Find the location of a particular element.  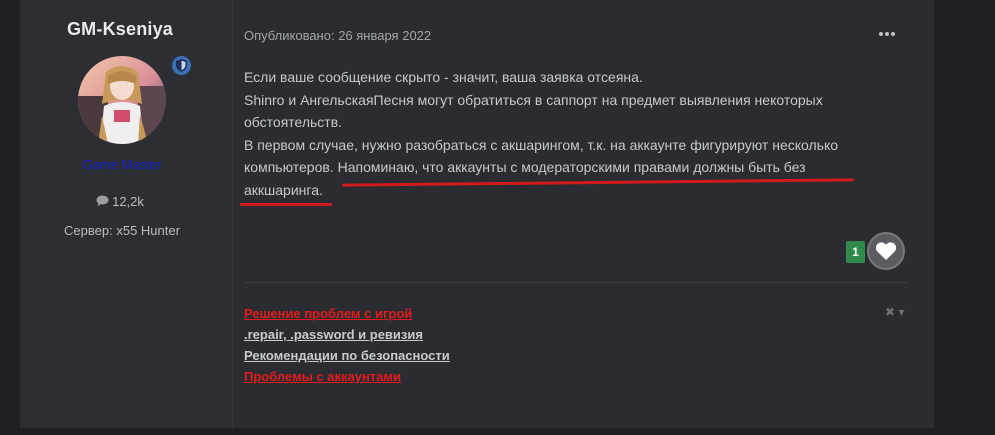

reaction-count: 1 is located at coordinates (855, 252).